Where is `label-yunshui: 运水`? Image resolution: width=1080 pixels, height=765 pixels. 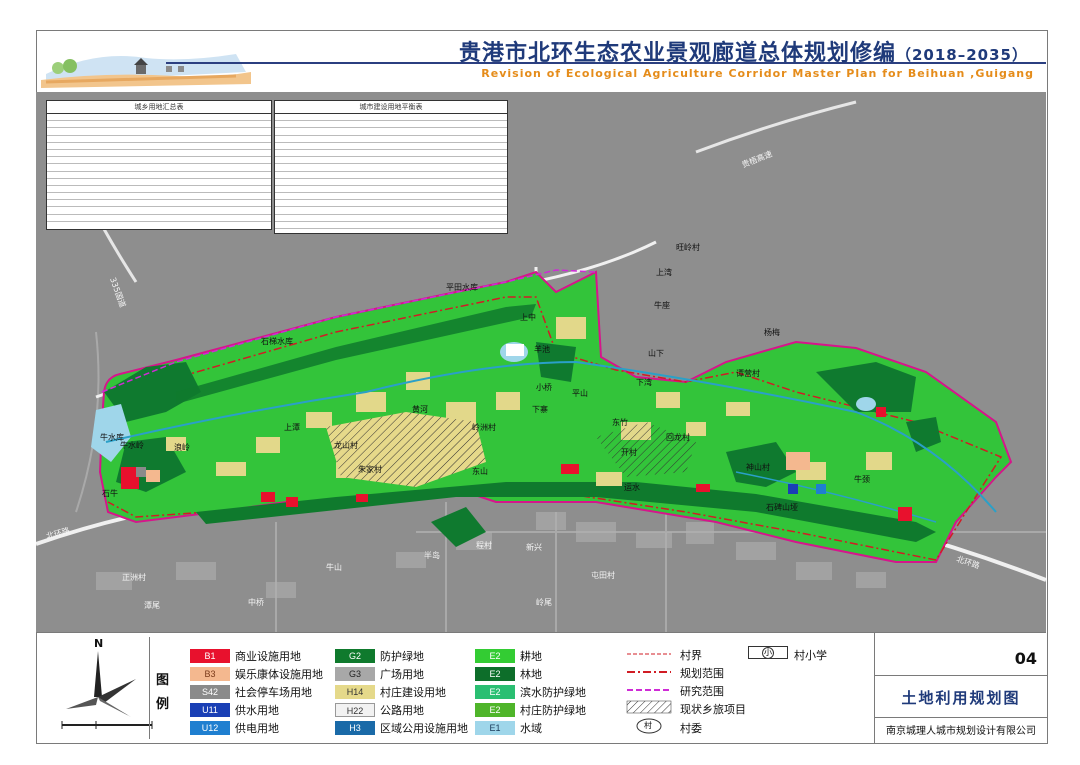 label-yunshui: 运水 is located at coordinates (632, 487).